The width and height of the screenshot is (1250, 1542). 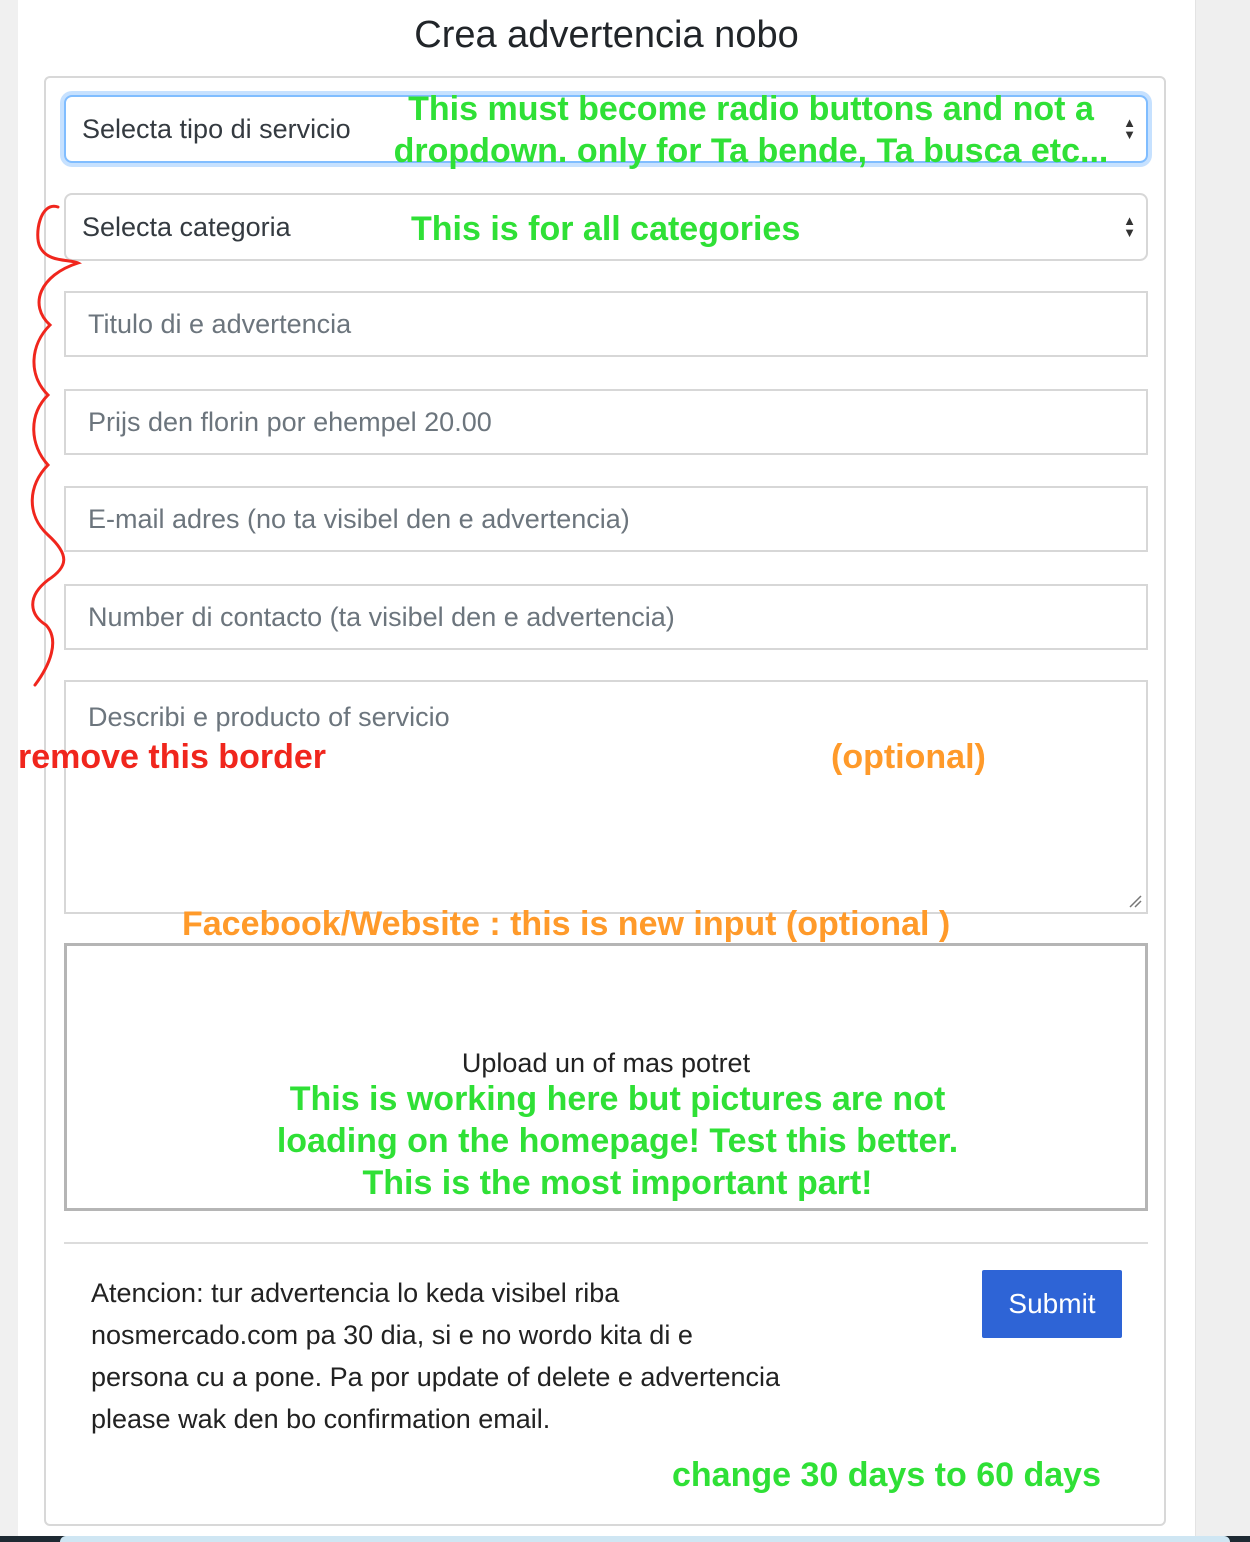 I want to click on service-type-placeholder: Selecta tipo di servicio, so click(x=216, y=128).